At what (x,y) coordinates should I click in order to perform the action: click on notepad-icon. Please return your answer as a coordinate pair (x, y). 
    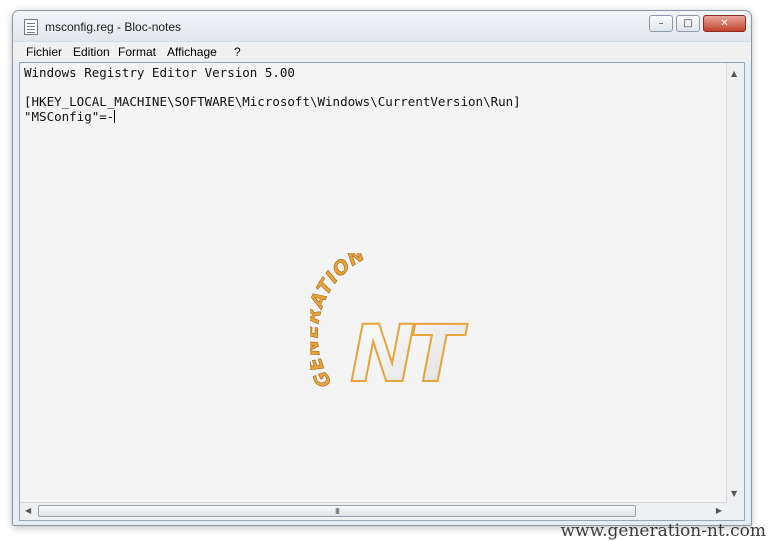
    Looking at the image, I should click on (31, 27).